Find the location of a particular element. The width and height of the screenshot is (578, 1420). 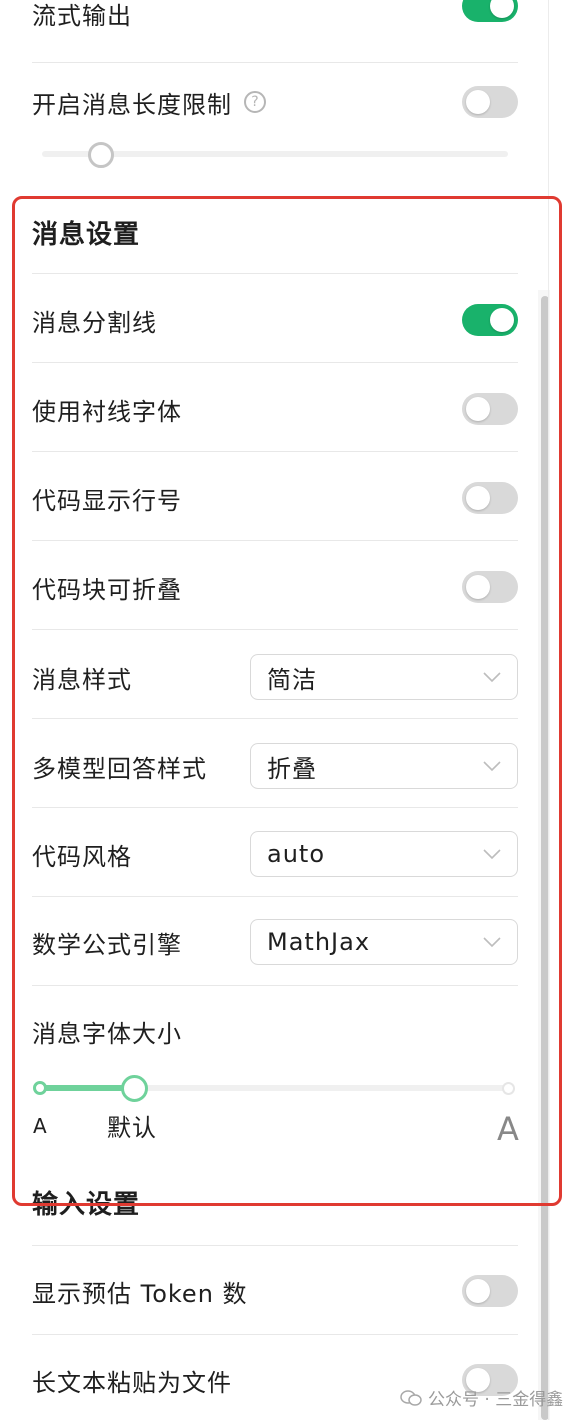

select-value: auto is located at coordinates (296, 854).